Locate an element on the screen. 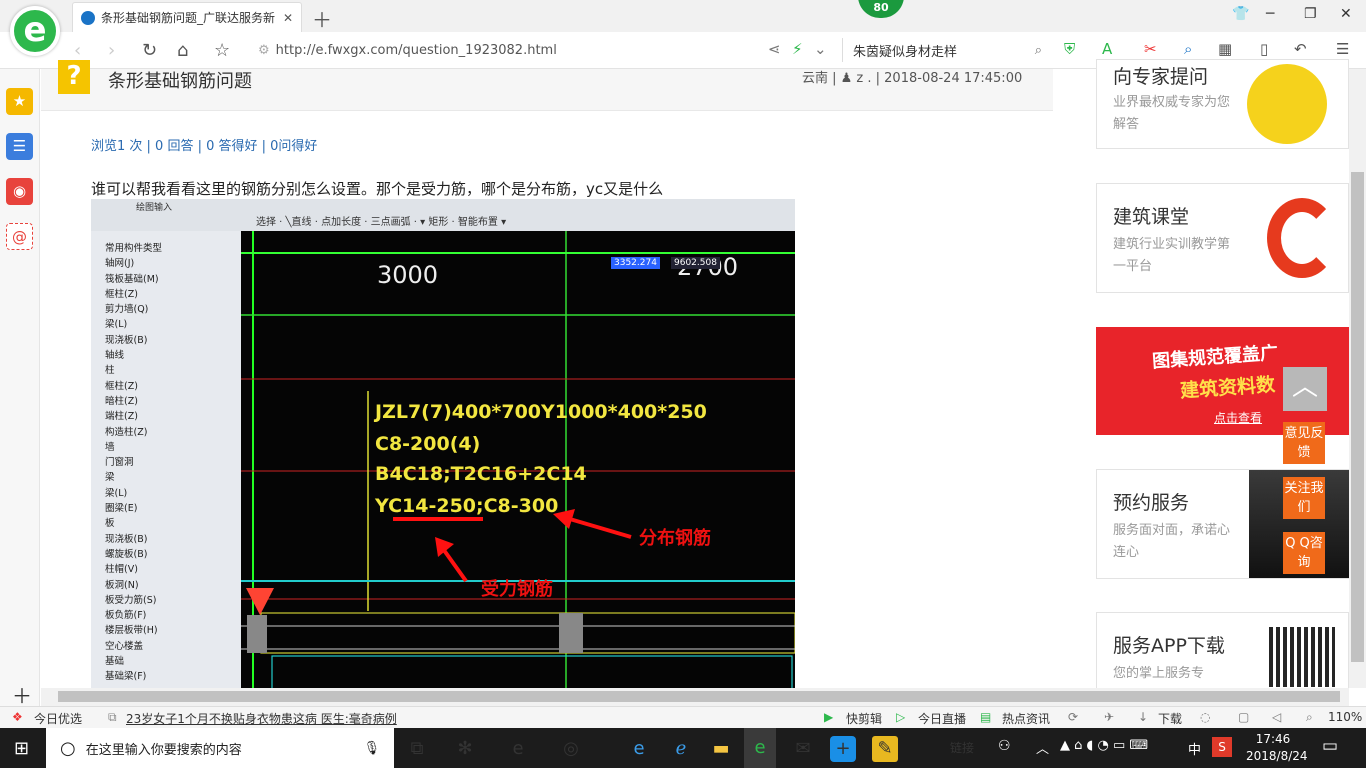 This screenshot has width=1366, height=768. dimension-3000: 3000 is located at coordinates (408, 275).